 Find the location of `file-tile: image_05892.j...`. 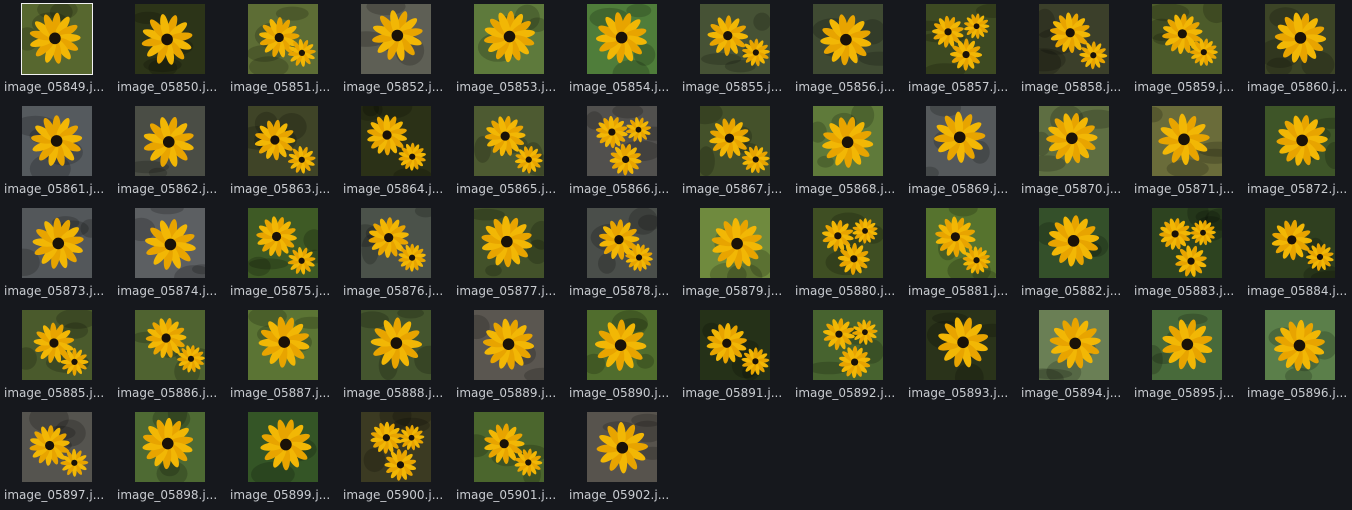

file-tile: image_05892.j... is located at coordinates (847, 356).